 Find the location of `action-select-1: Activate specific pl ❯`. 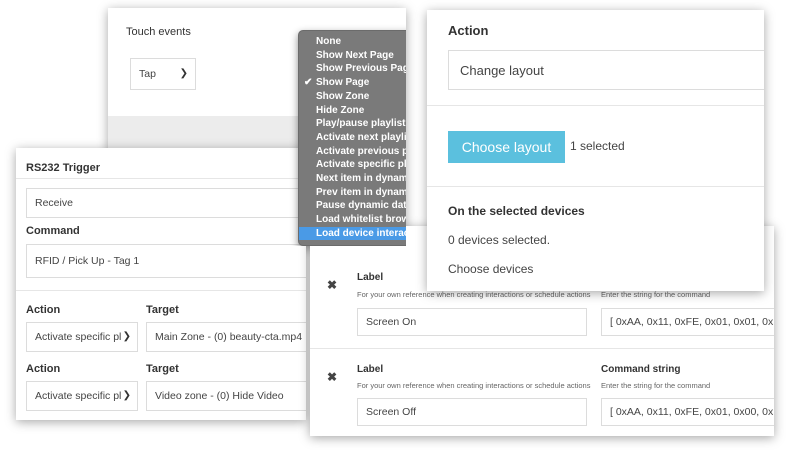

action-select-1: Activate specific pl ❯ is located at coordinates (82, 337).